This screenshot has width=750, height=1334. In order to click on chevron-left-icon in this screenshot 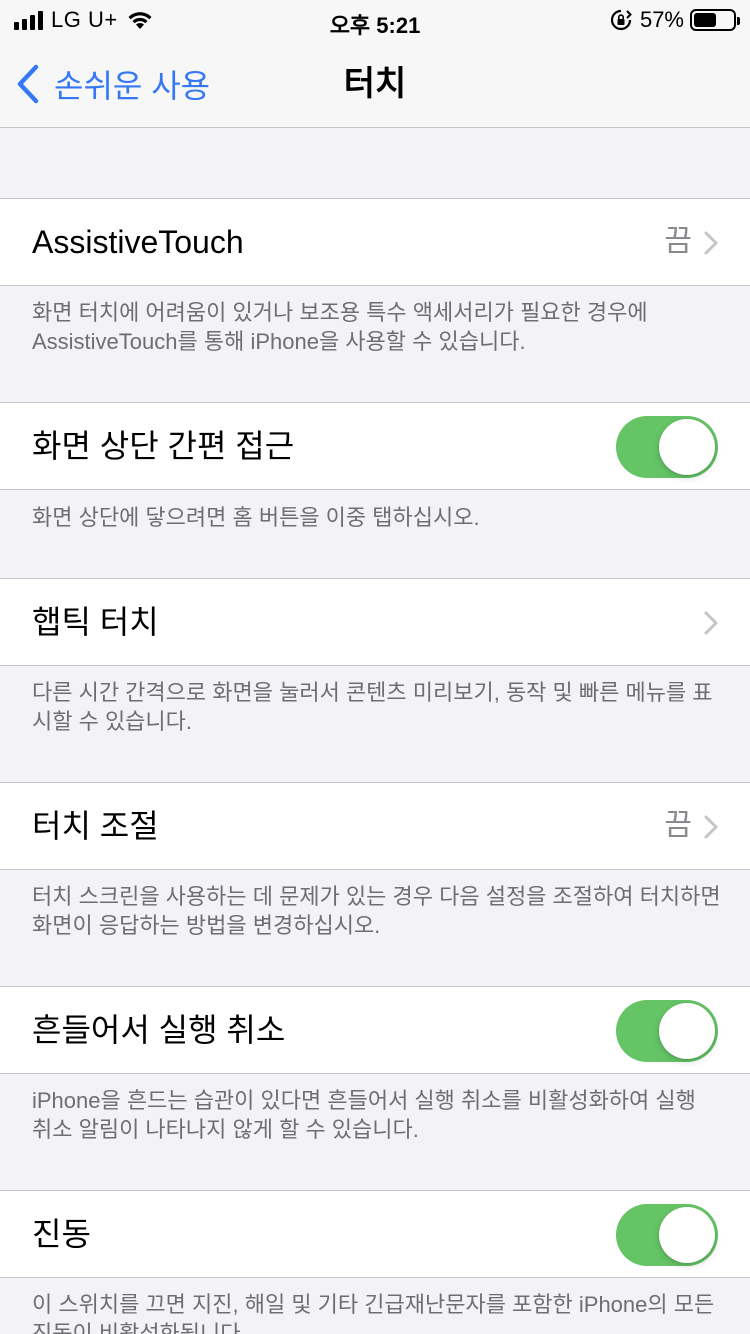, I will do `click(28, 84)`.